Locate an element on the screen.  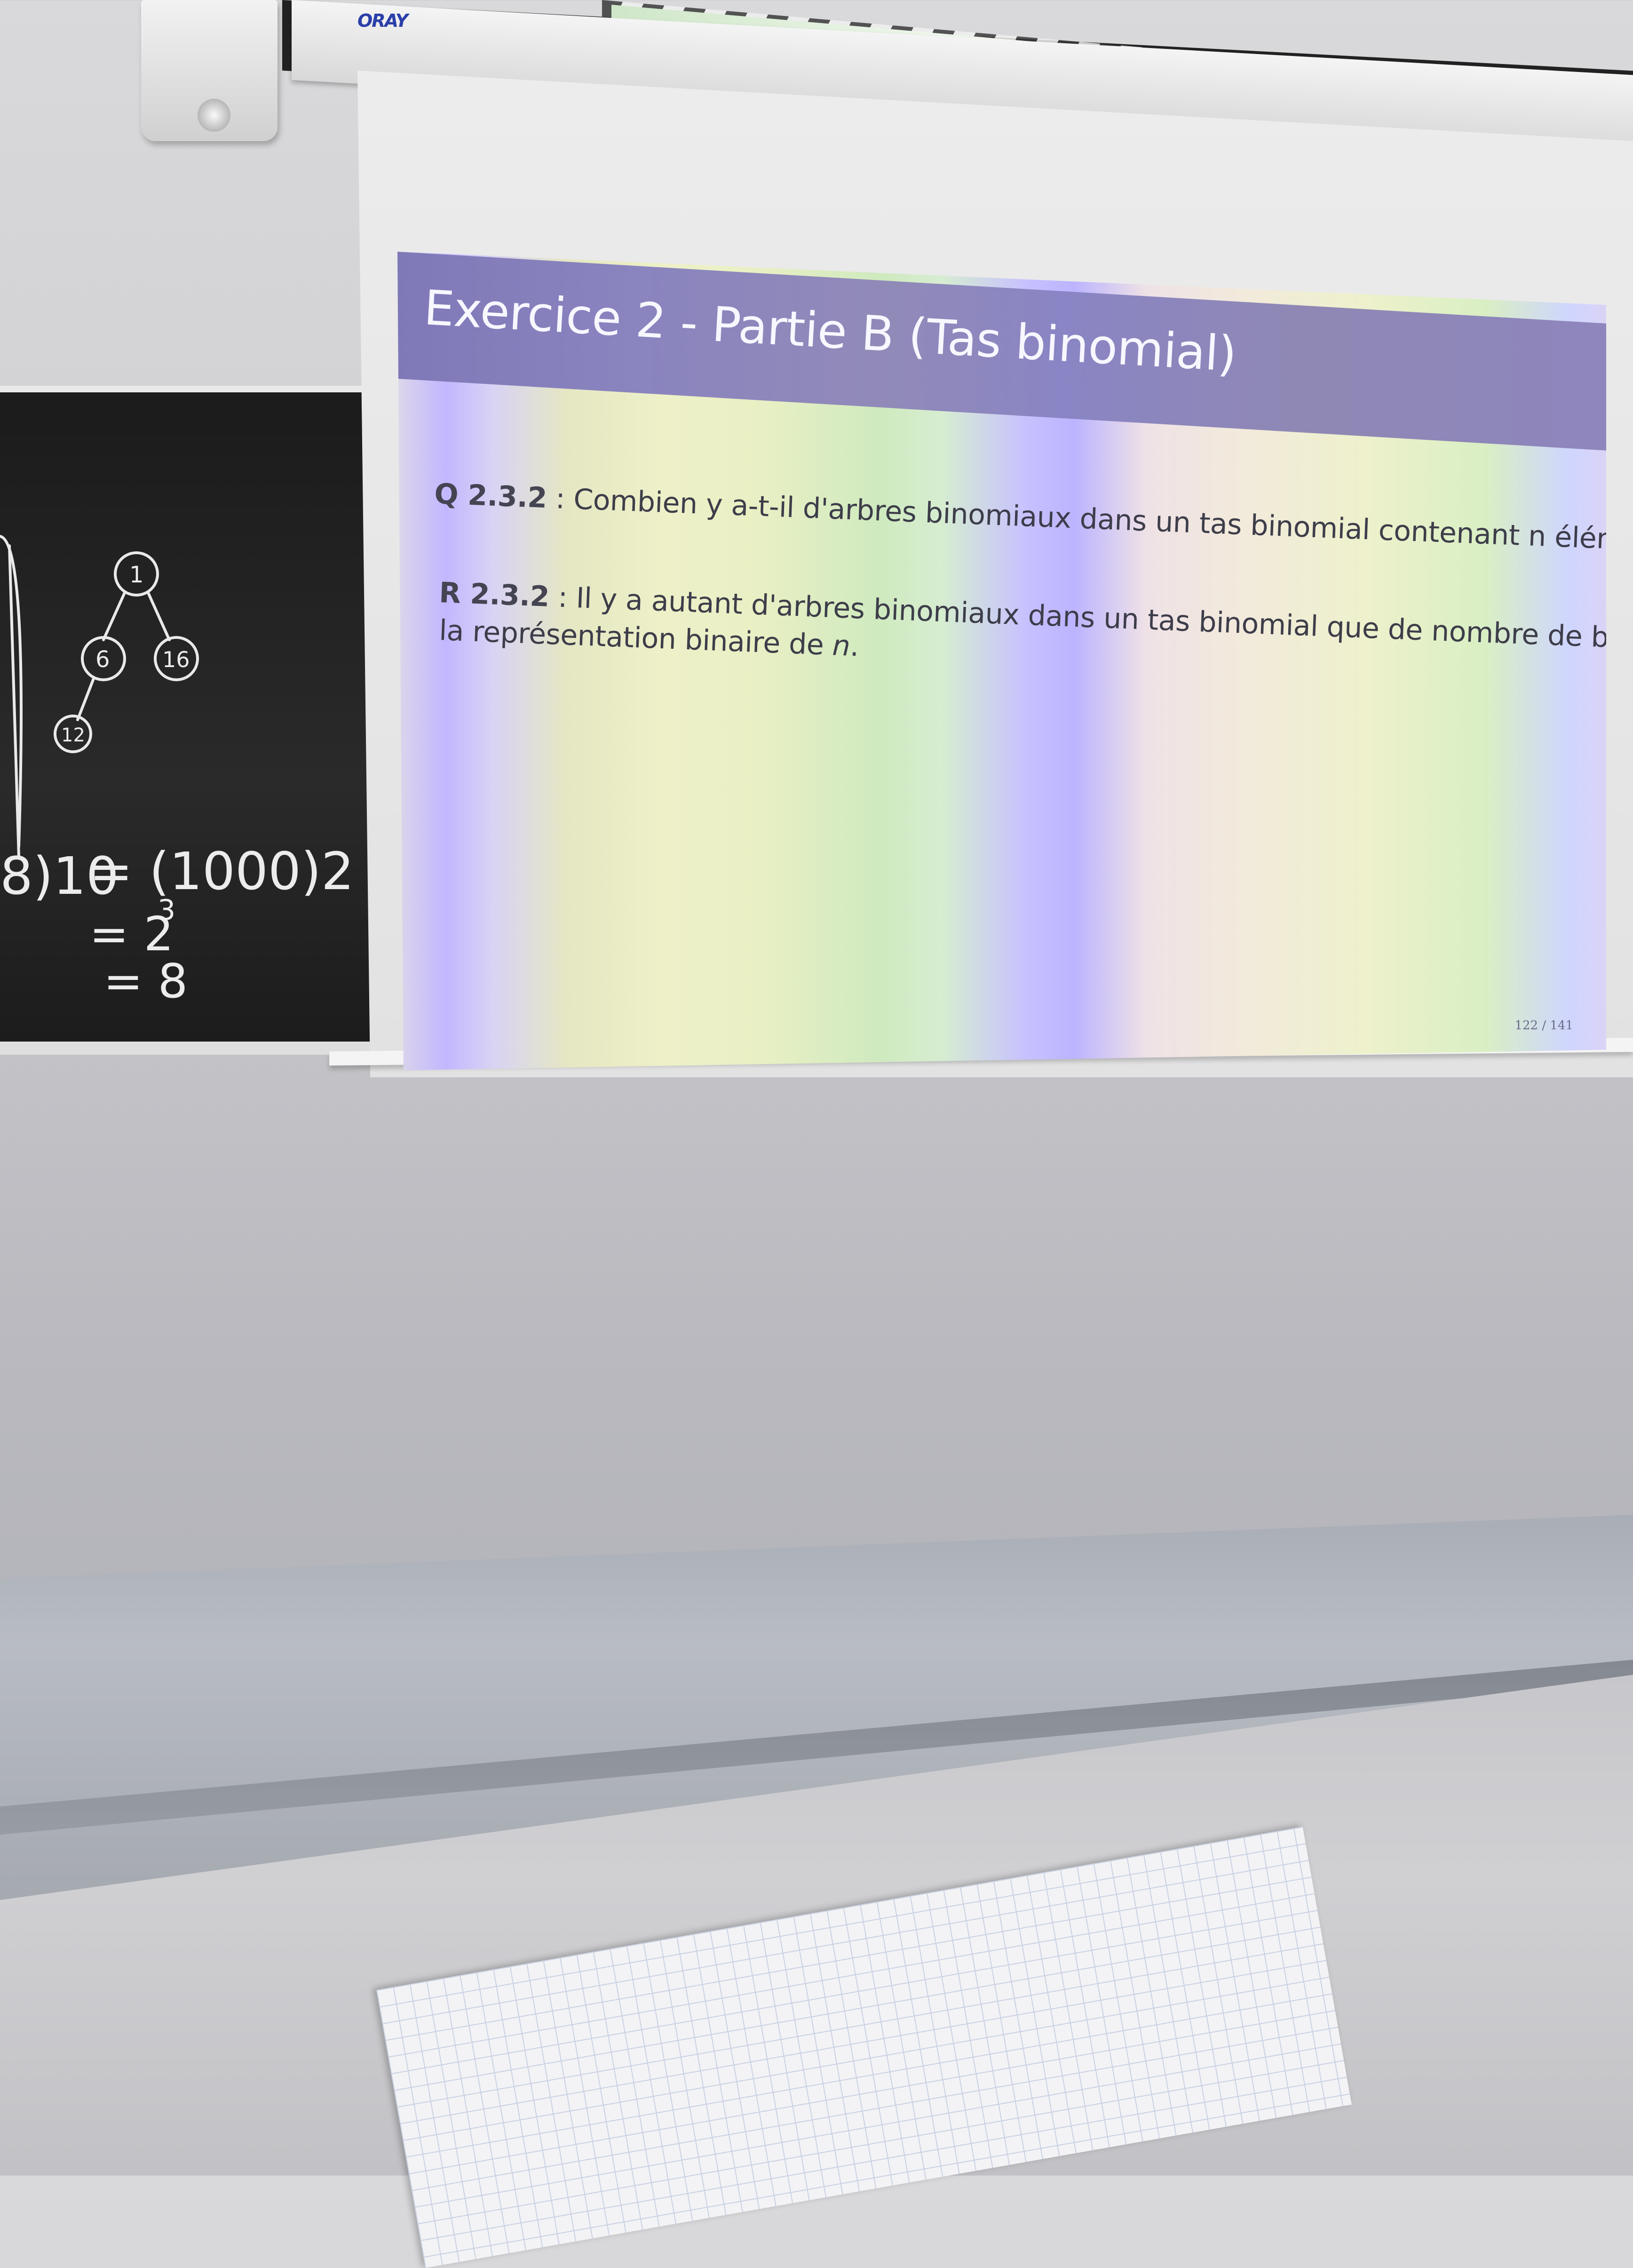
chalk-exponent: 3 is located at coordinates (166, 911).